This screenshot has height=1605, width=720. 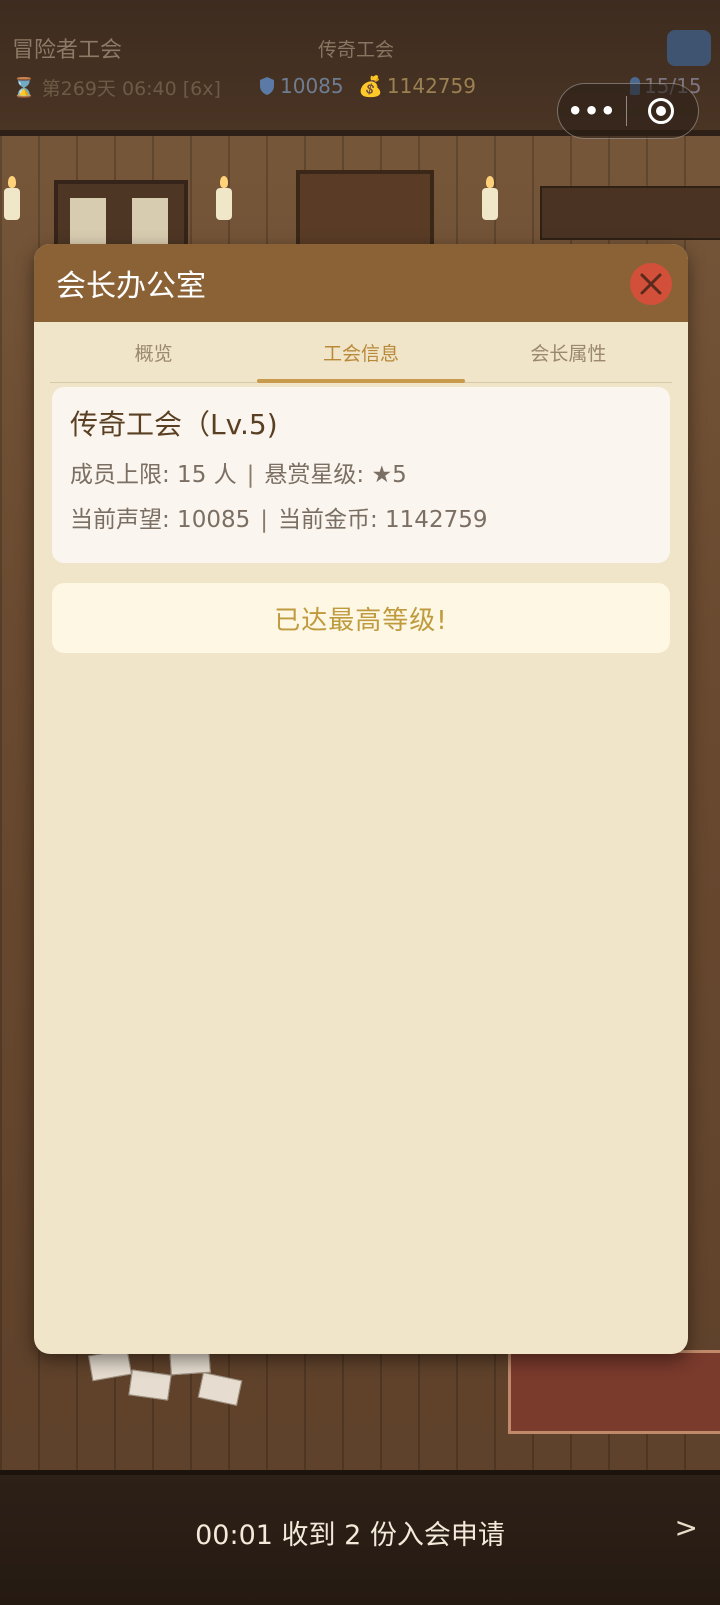 What do you see at coordinates (431, 86) in the screenshot?
I see `gold-value: 1142759` at bounding box center [431, 86].